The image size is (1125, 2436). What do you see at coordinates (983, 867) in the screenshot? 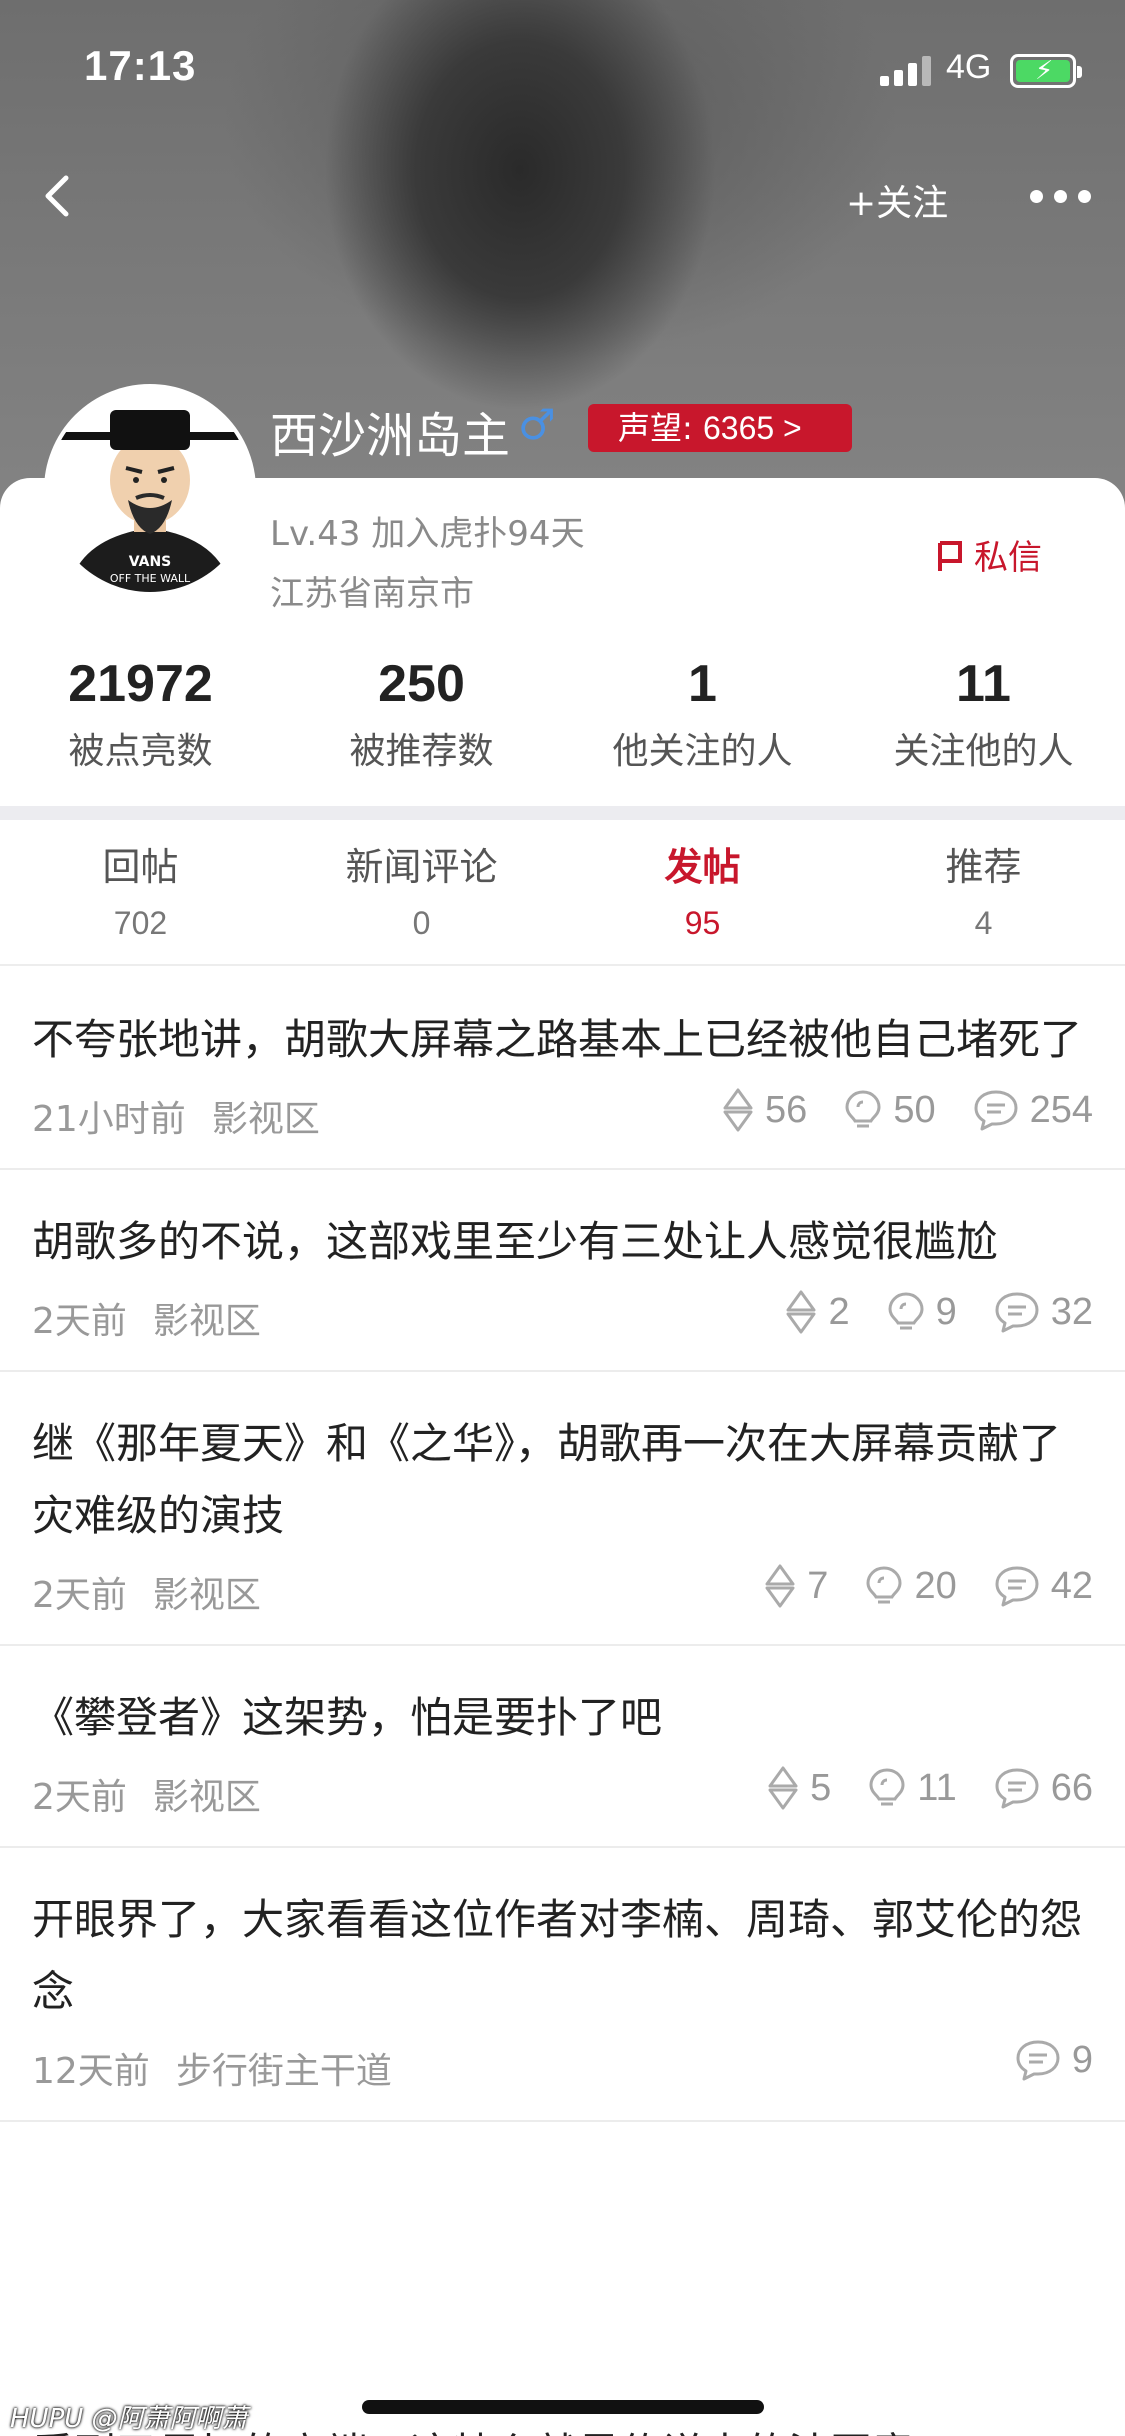
I see `tab-label: 推荐` at bounding box center [983, 867].